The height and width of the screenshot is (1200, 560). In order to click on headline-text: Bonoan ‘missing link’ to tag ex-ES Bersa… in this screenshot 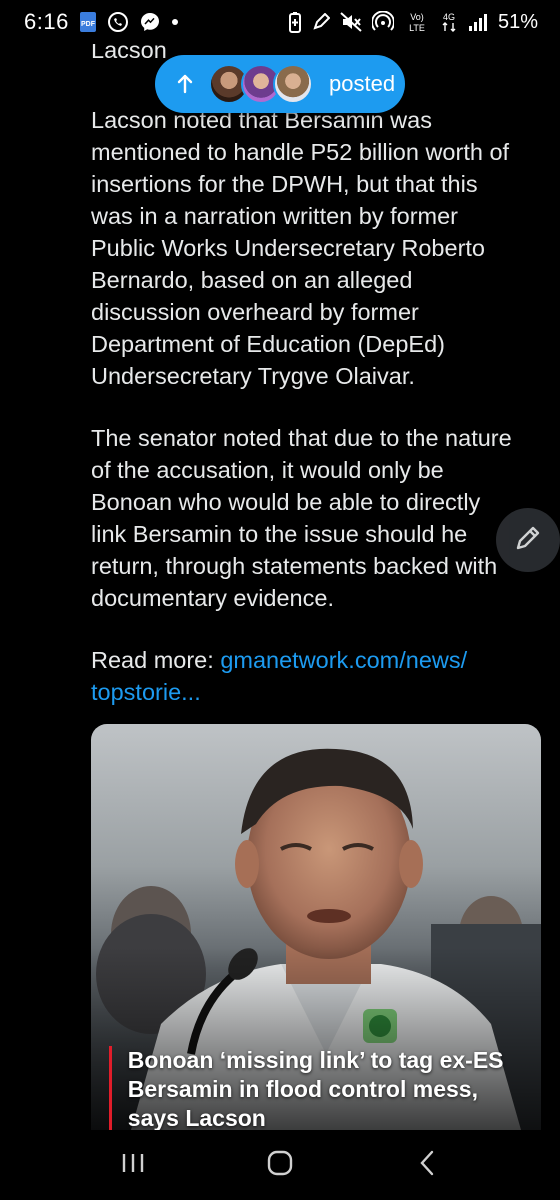, I will do `click(315, 1088)`.